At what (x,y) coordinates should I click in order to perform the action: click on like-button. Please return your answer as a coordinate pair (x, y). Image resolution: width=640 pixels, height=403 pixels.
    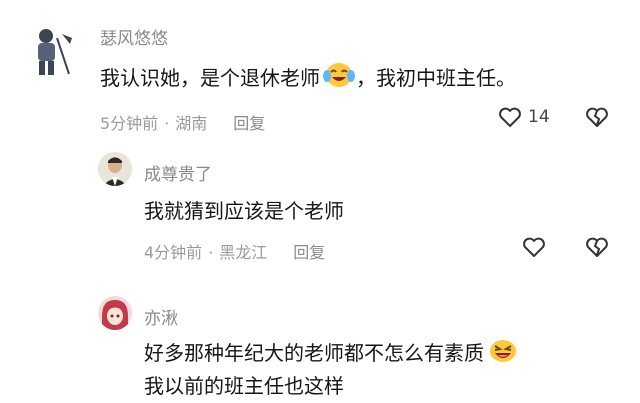
    Looking at the image, I should click on (534, 247).